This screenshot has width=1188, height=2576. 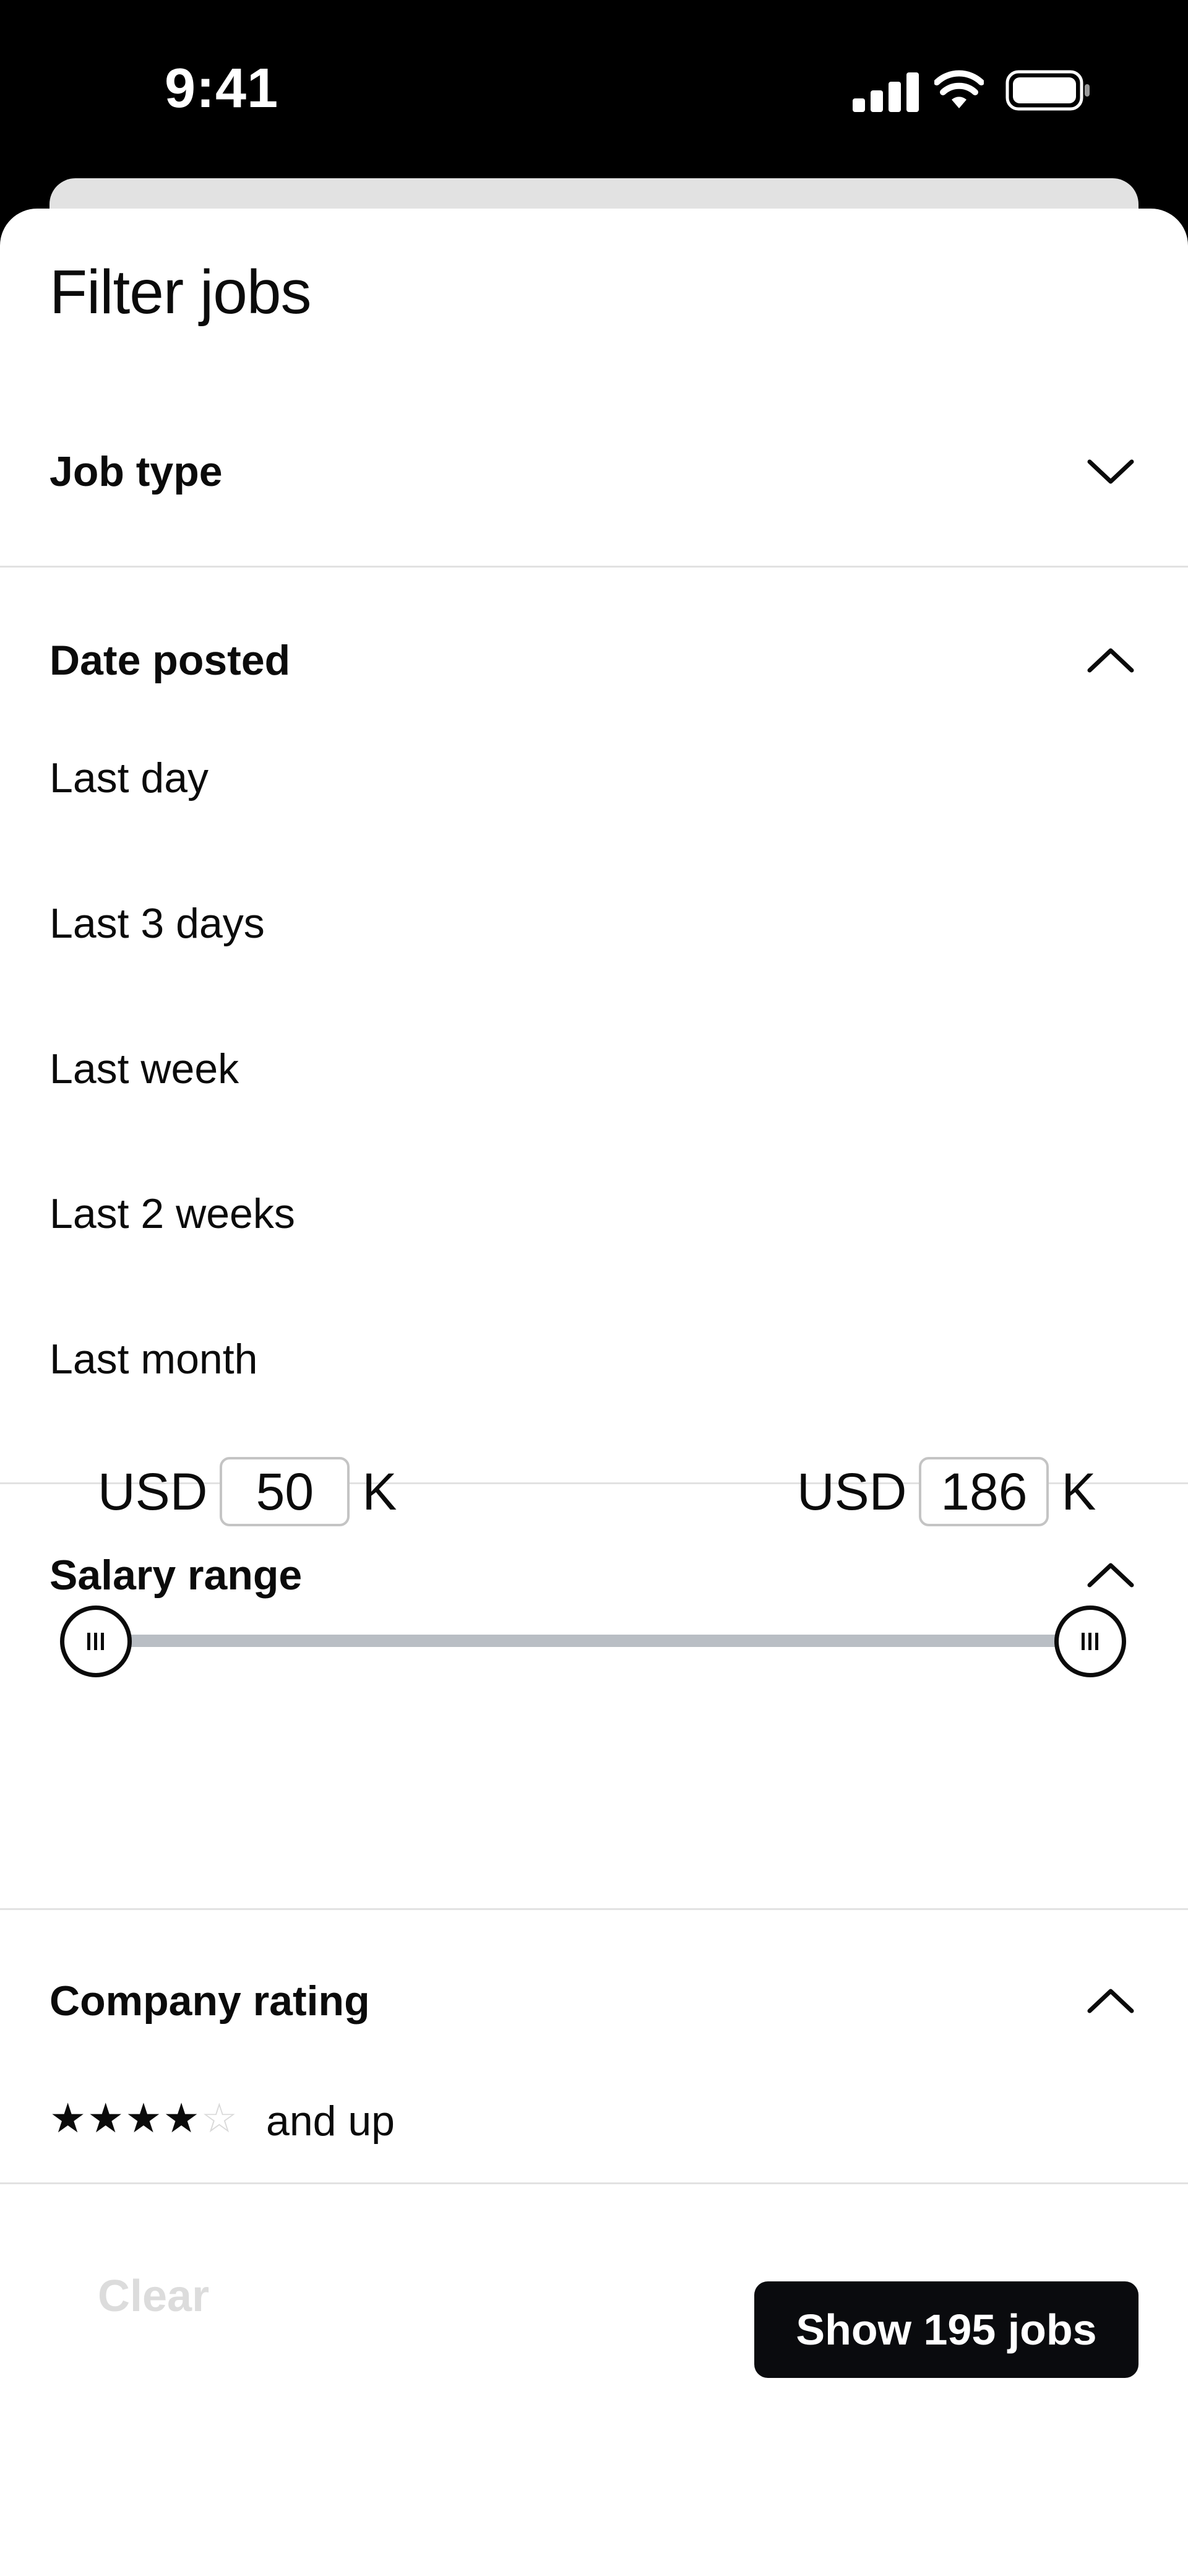 What do you see at coordinates (984, 1491) in the screenshot?
I see `salary-max-input` at bounding box center [984, 1491].